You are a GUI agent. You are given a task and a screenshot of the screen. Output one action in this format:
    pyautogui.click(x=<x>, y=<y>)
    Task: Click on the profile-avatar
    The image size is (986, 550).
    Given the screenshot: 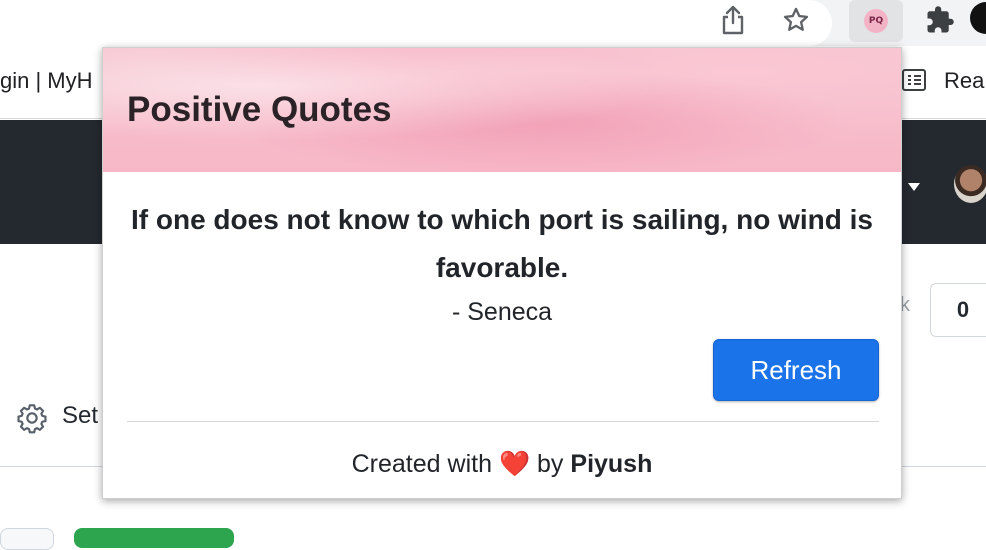 What is the action you would take?
    pyautogui.click(x=978, y=18)
    